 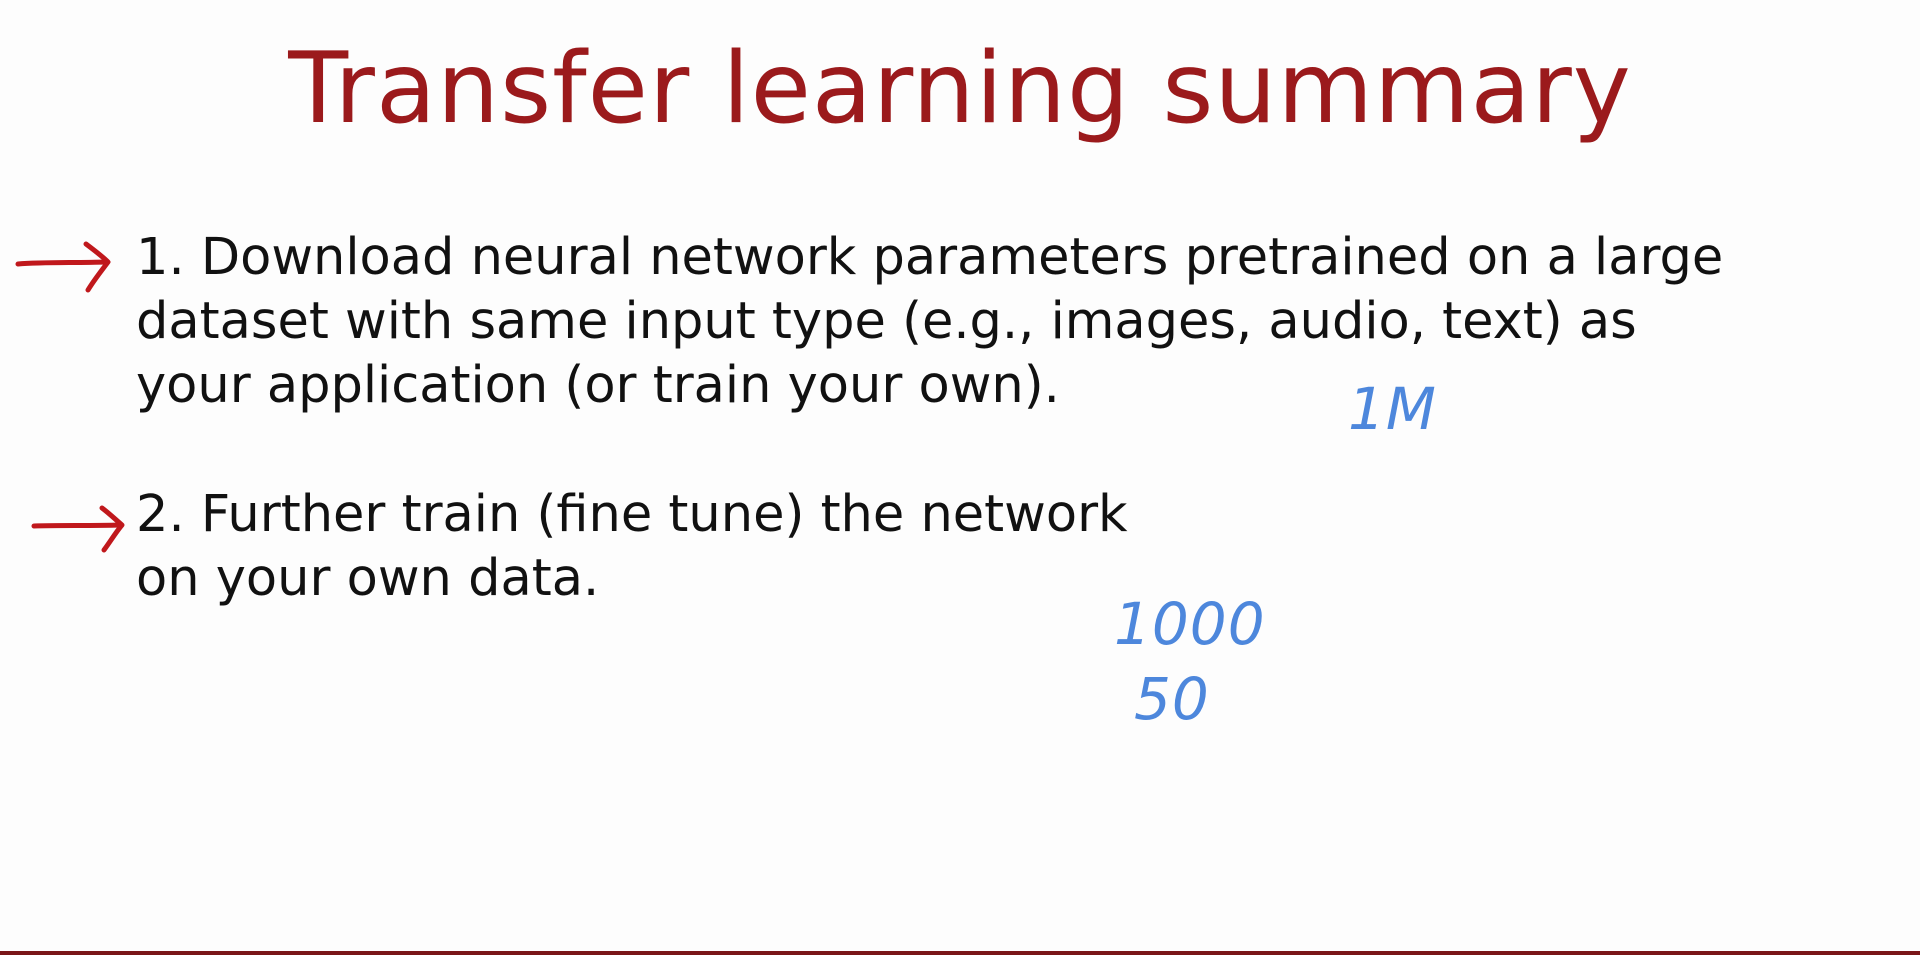 I want to click on handwritten-50-annotation: 50, so click(x=1172, y=699).